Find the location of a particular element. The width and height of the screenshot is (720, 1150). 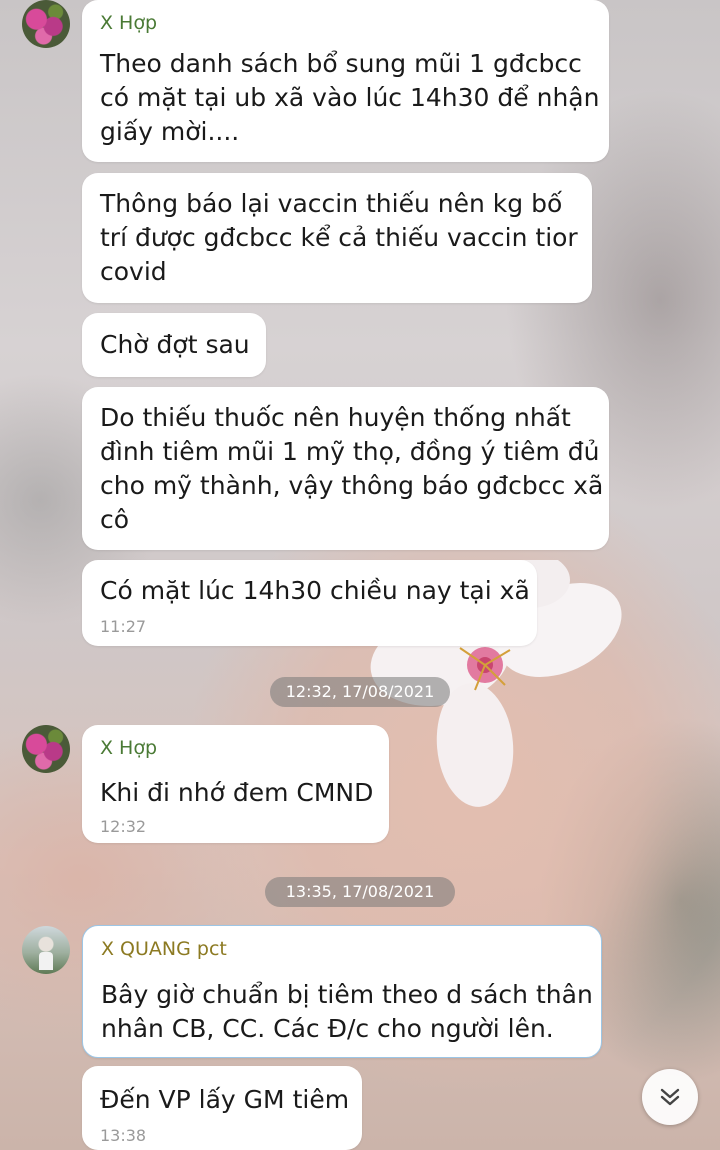

message-bubble: Đến VP lấy GM tiêm 13:38 is located at coordinates (222, 1108).